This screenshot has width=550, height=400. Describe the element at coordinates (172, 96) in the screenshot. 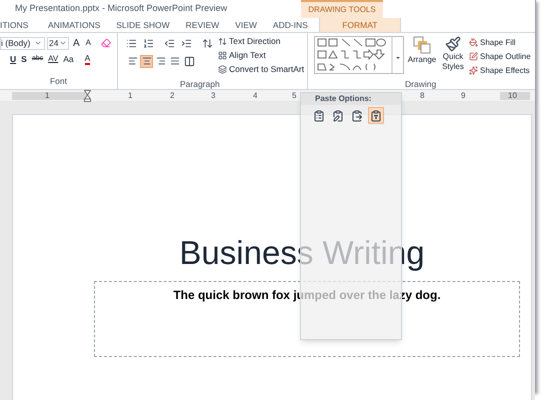

I see `ruler-number: 2` at that location.